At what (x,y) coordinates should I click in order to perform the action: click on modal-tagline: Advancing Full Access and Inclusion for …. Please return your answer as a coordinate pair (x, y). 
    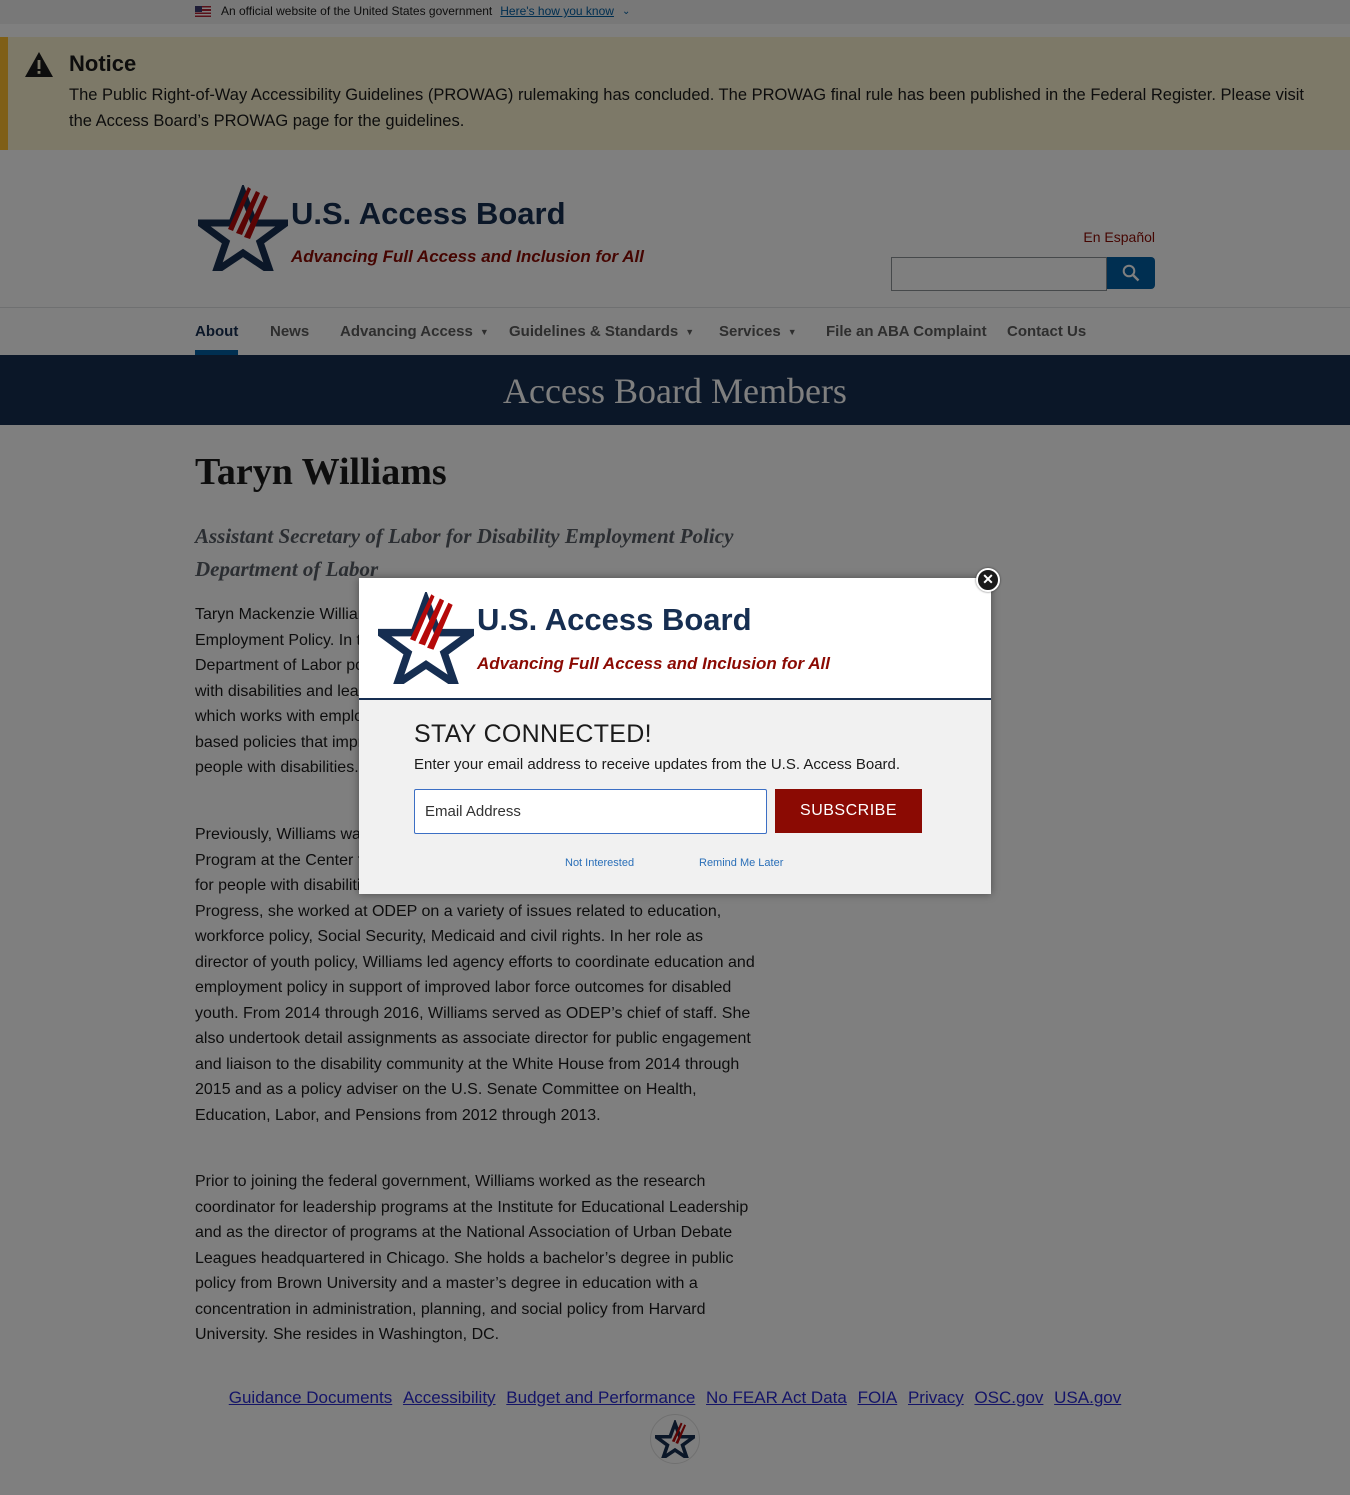
    Looking at the image, I should click on (653, 663).